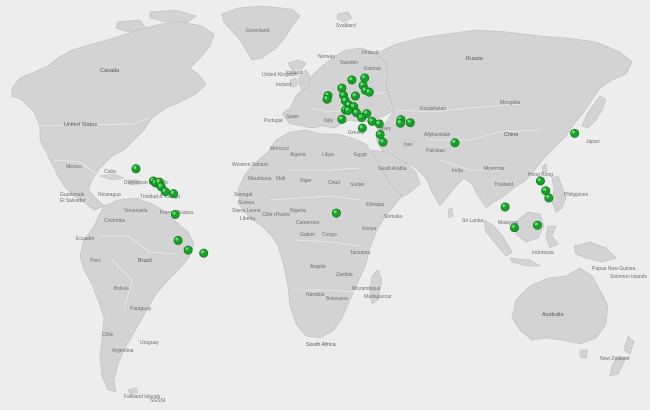  I want to click on marker-bulgaria, so click(362, 117).